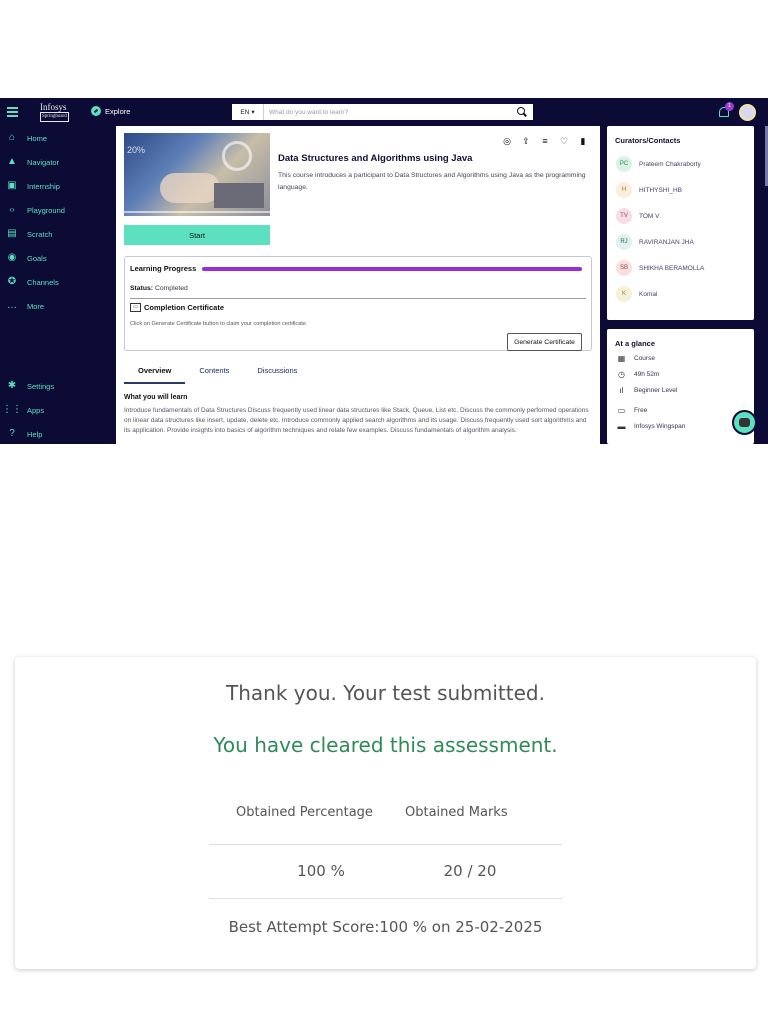 This screenshot has width=768, height=1024. What do you see at coordinates (583, 141) in the screenshot?
I see `comment-icon: ▮` at bounding box center [583, 141].